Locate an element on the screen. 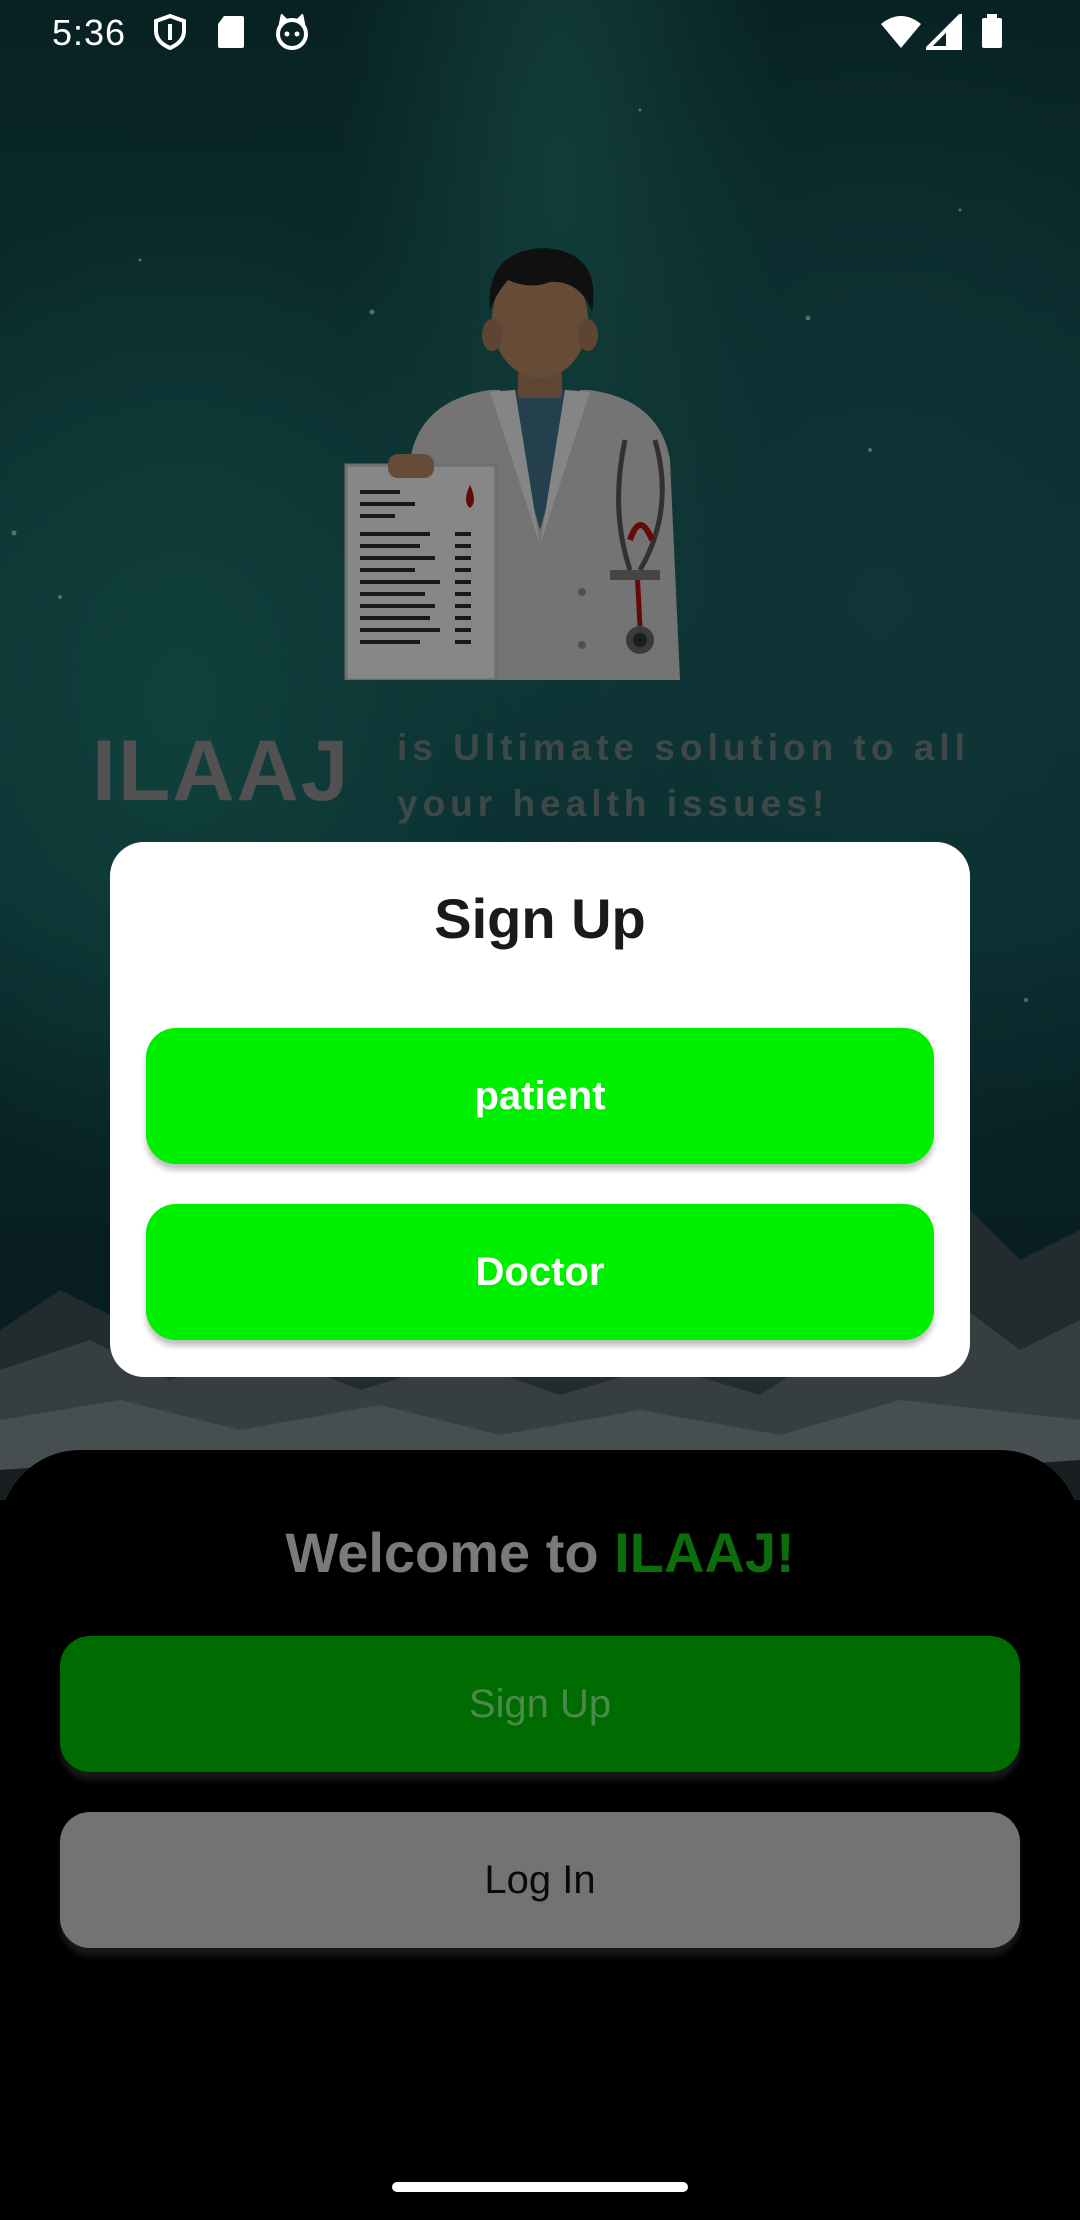 Image resolution: width=1080 pixels, height=2220 pixels. dialog-title: Sign Up is located at coordinates (540, 918).